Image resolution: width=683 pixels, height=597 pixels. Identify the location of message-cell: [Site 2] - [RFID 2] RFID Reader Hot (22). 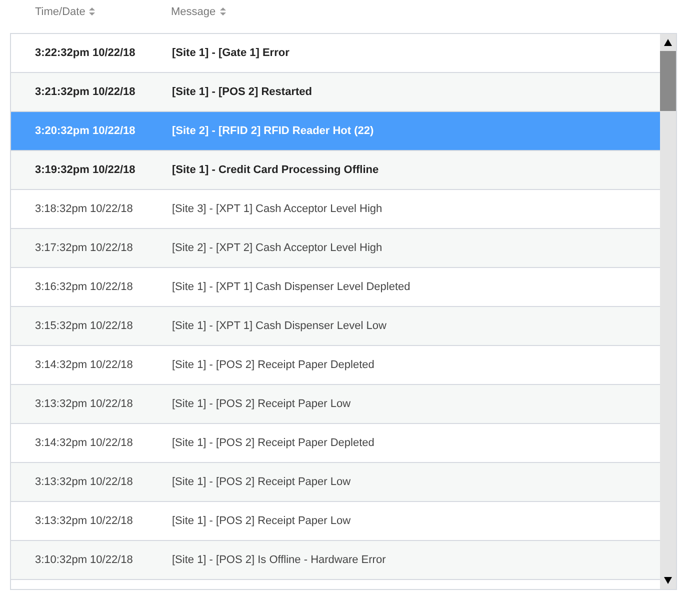
(273, 131).